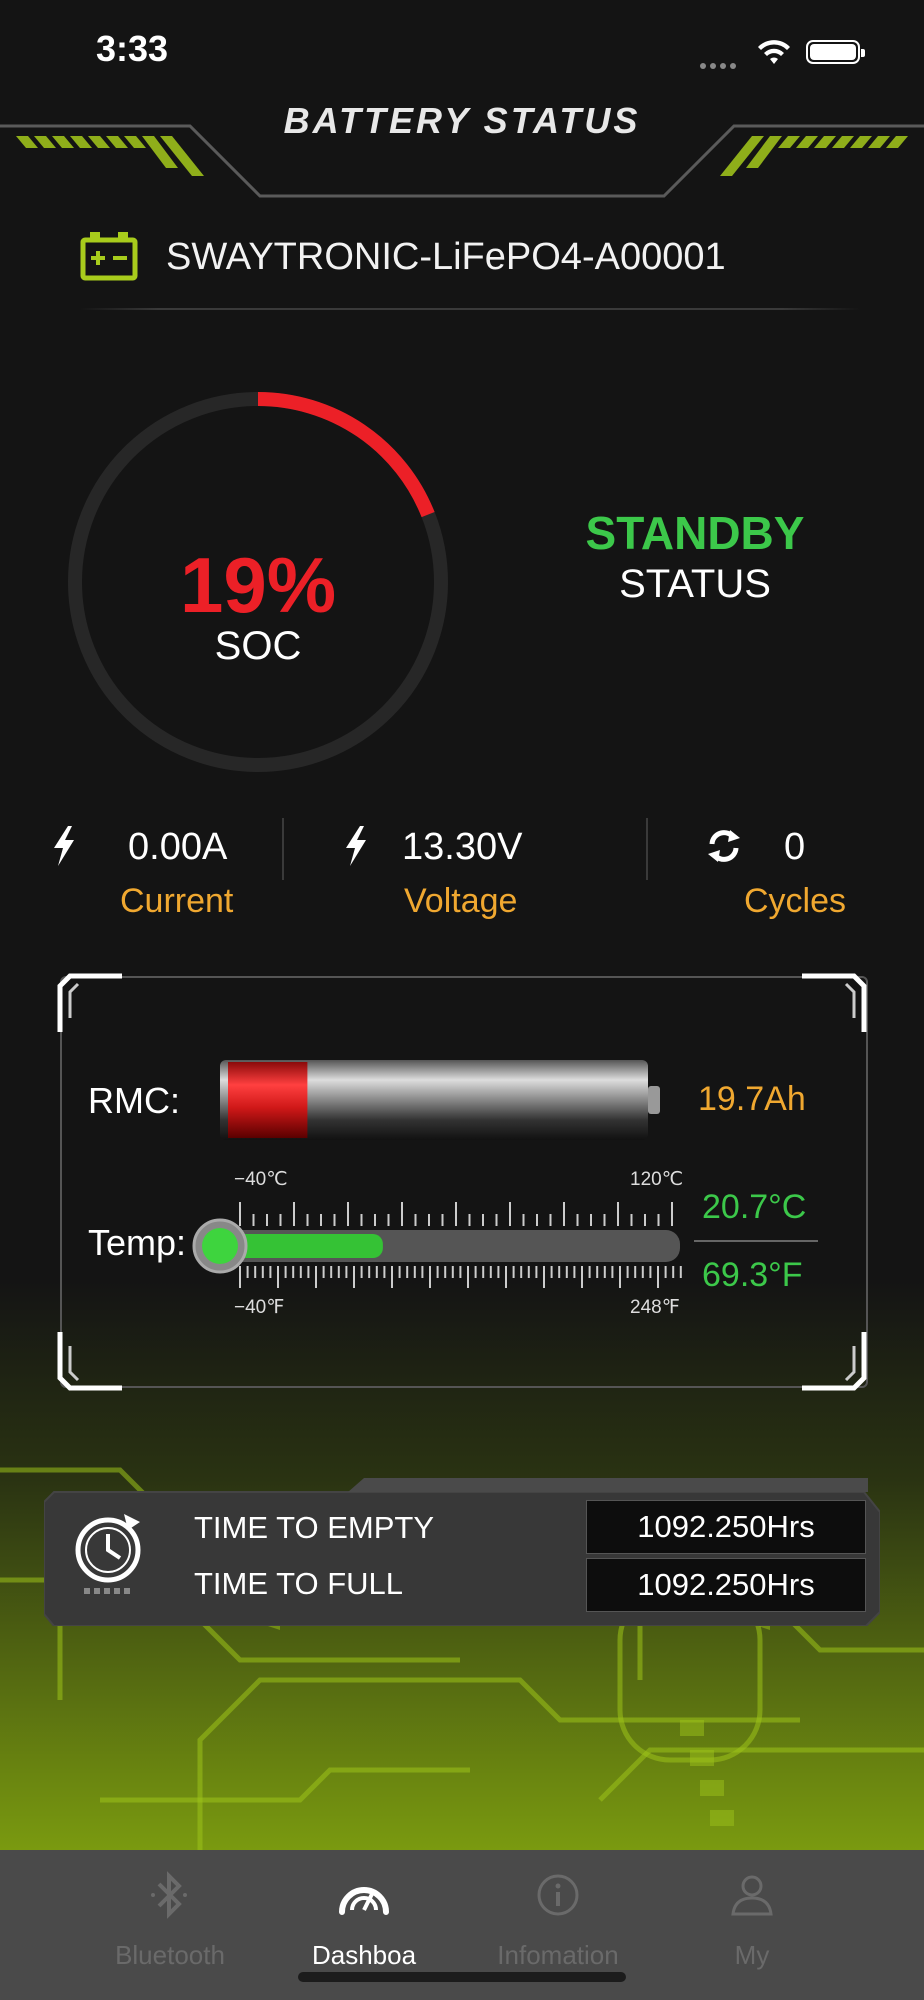 This screenshot has height=2000, width=924. I want to click on tab-label: Infomation, so click(558, 1955).